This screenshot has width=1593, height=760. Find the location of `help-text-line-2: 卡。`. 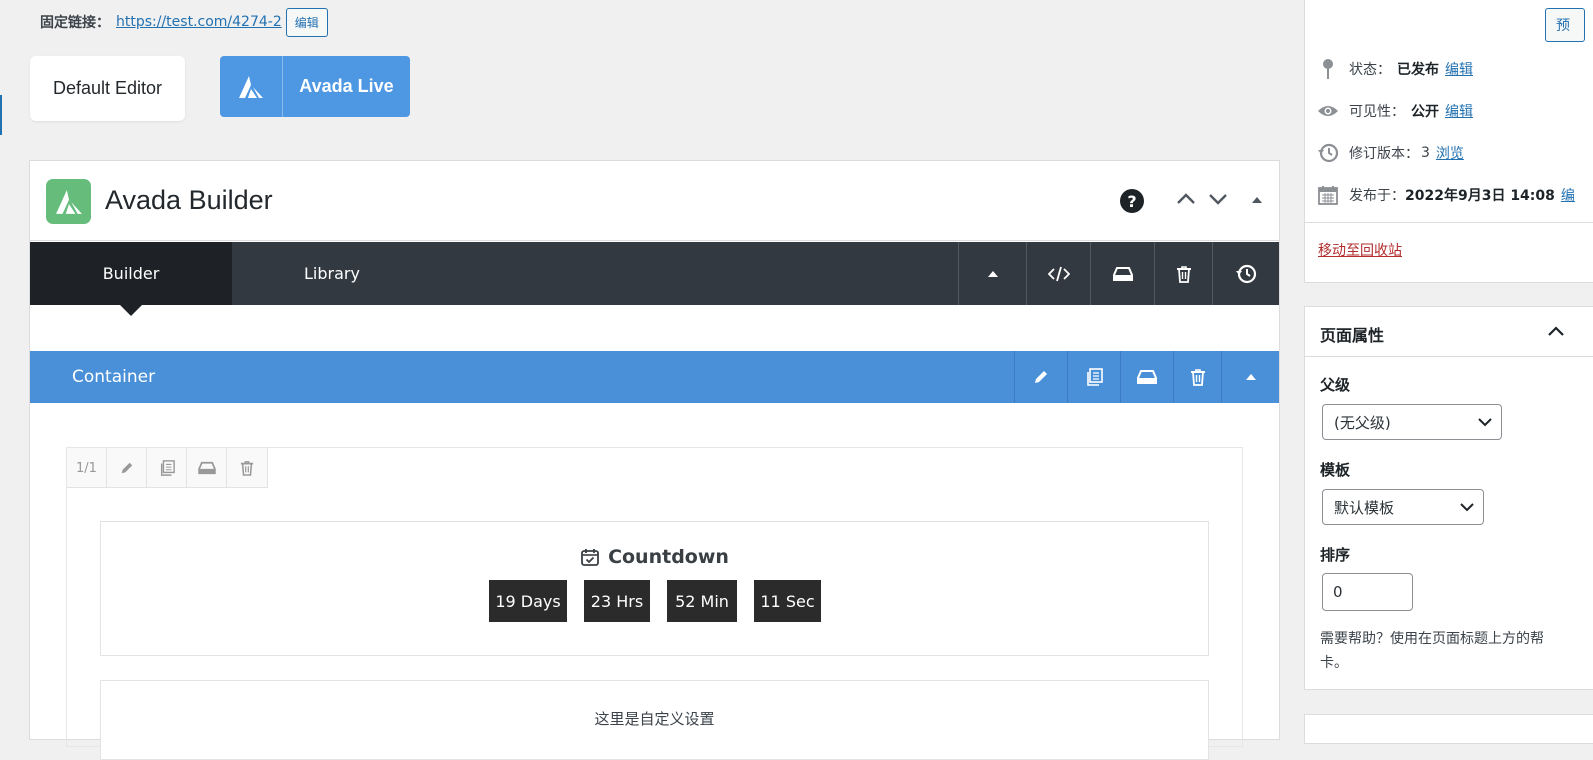

help-text-line-2: 卡。 is located at coordinates (1334, 663).